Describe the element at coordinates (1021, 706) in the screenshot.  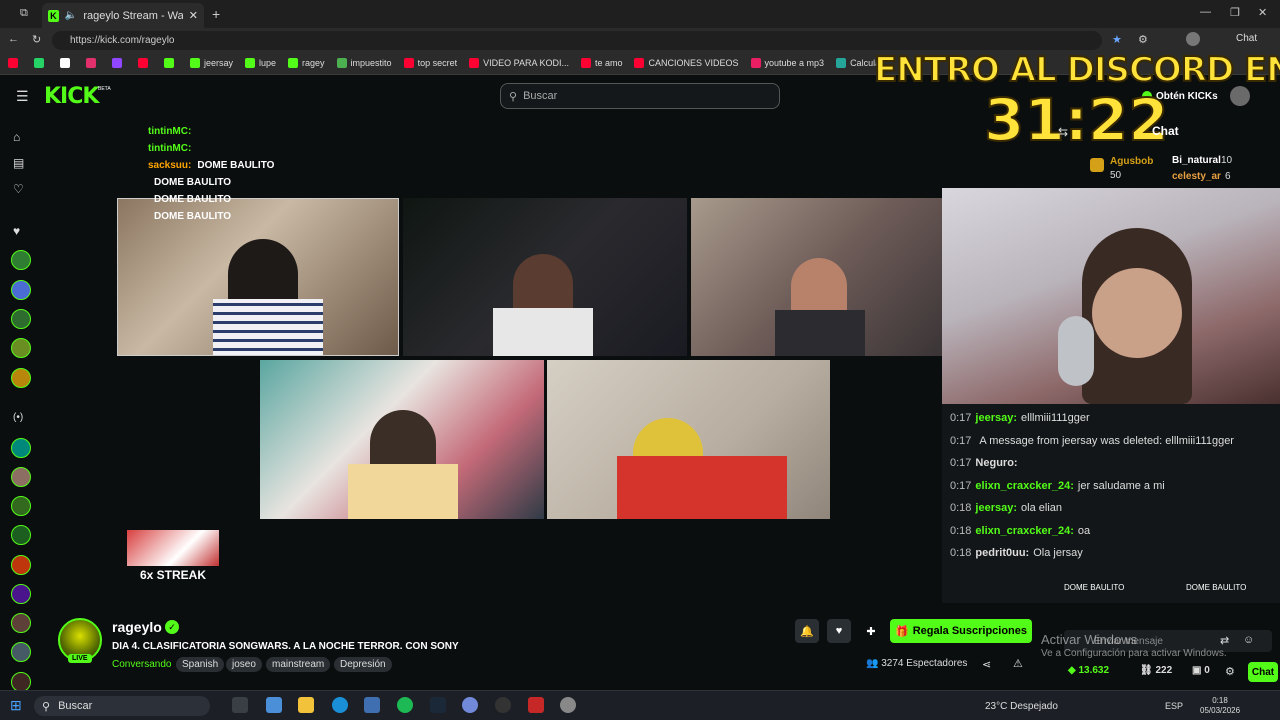
I see `weather-widget: 23°C Despejado` at that location.